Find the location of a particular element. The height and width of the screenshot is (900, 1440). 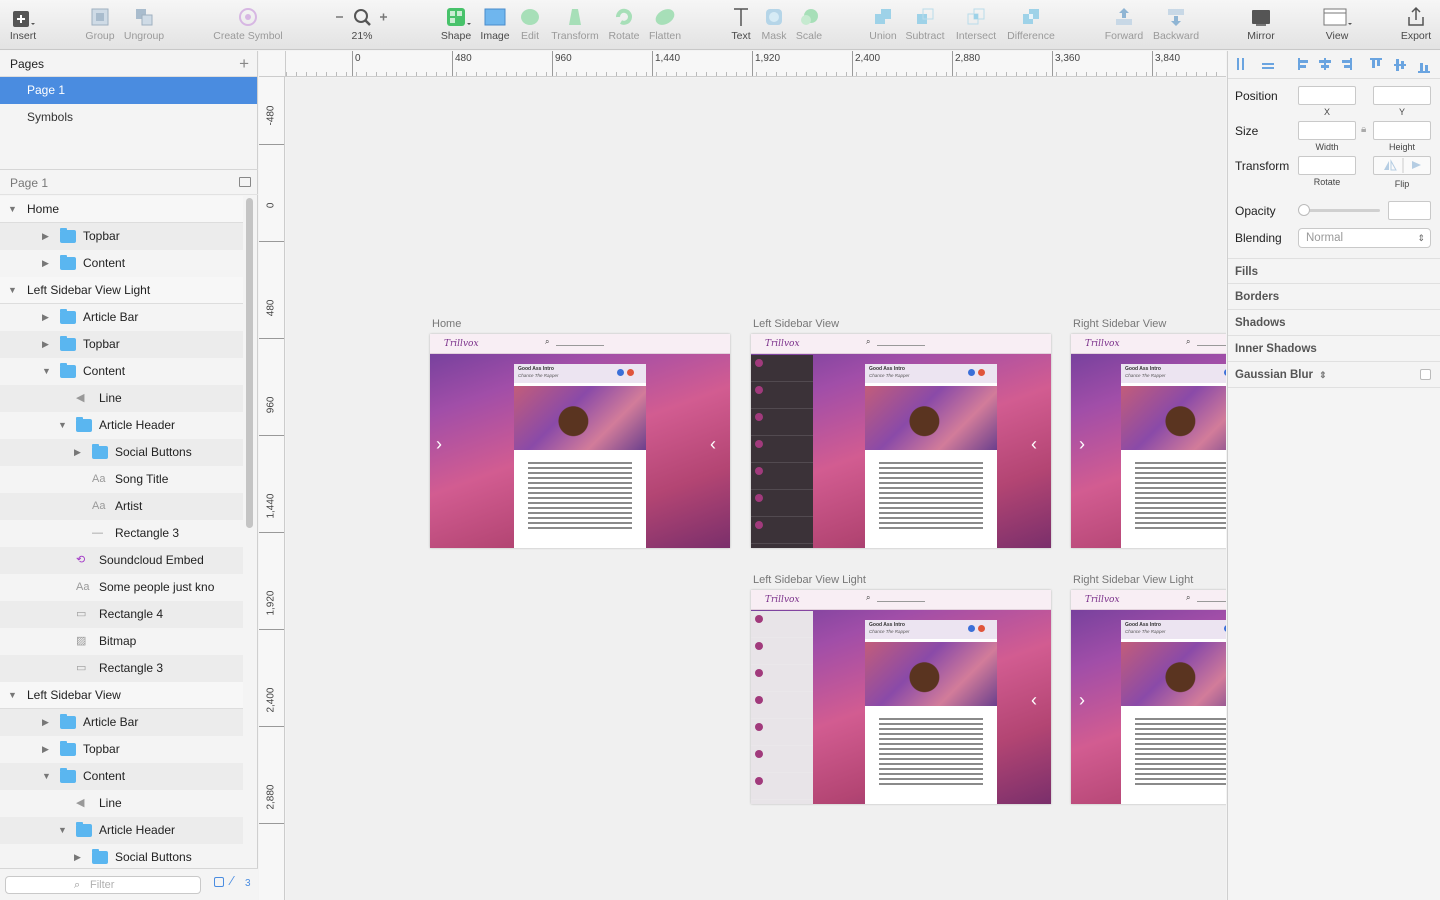

gaussian-blur-section: Gaussian Blur ⇕ is located at coordinates (1334, 375).